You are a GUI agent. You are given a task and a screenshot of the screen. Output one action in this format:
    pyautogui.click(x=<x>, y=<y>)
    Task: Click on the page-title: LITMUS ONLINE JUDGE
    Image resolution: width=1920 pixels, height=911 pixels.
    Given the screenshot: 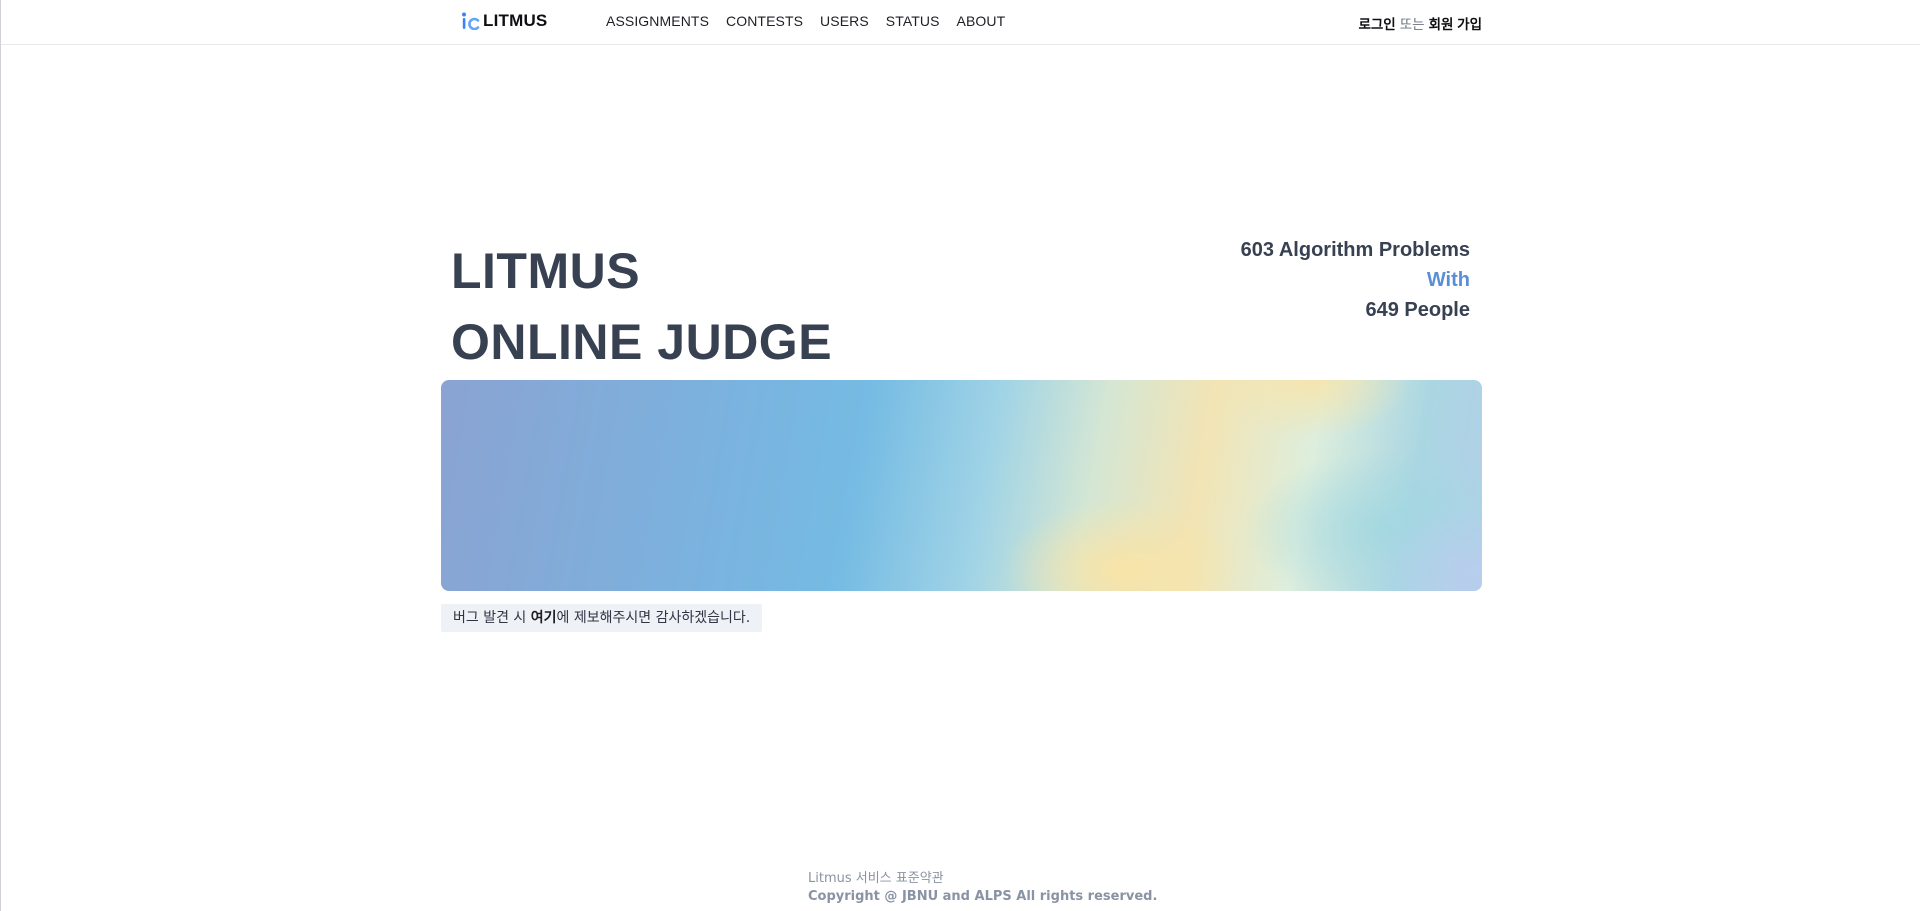 What is the action you would take?
    pyautogui.click(x=641, y=307)
    